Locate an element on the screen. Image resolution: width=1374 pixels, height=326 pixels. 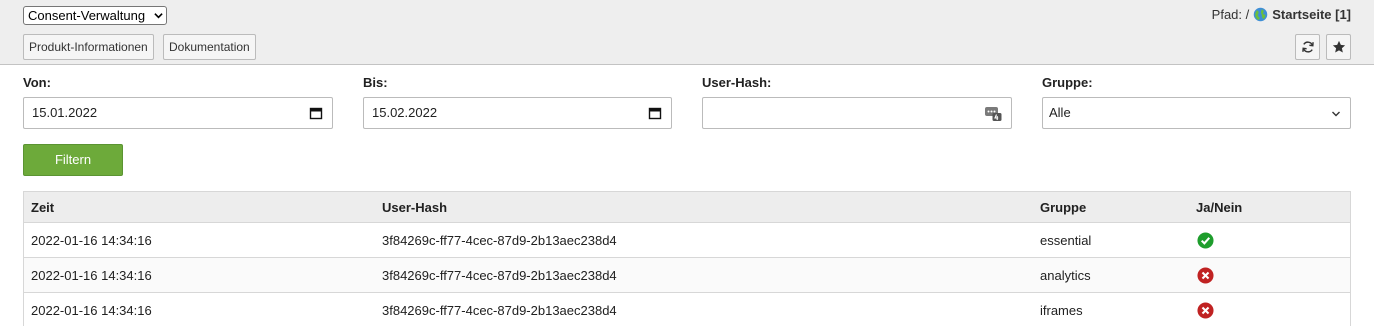
reload-icon is located at coordinates (1307, 47).